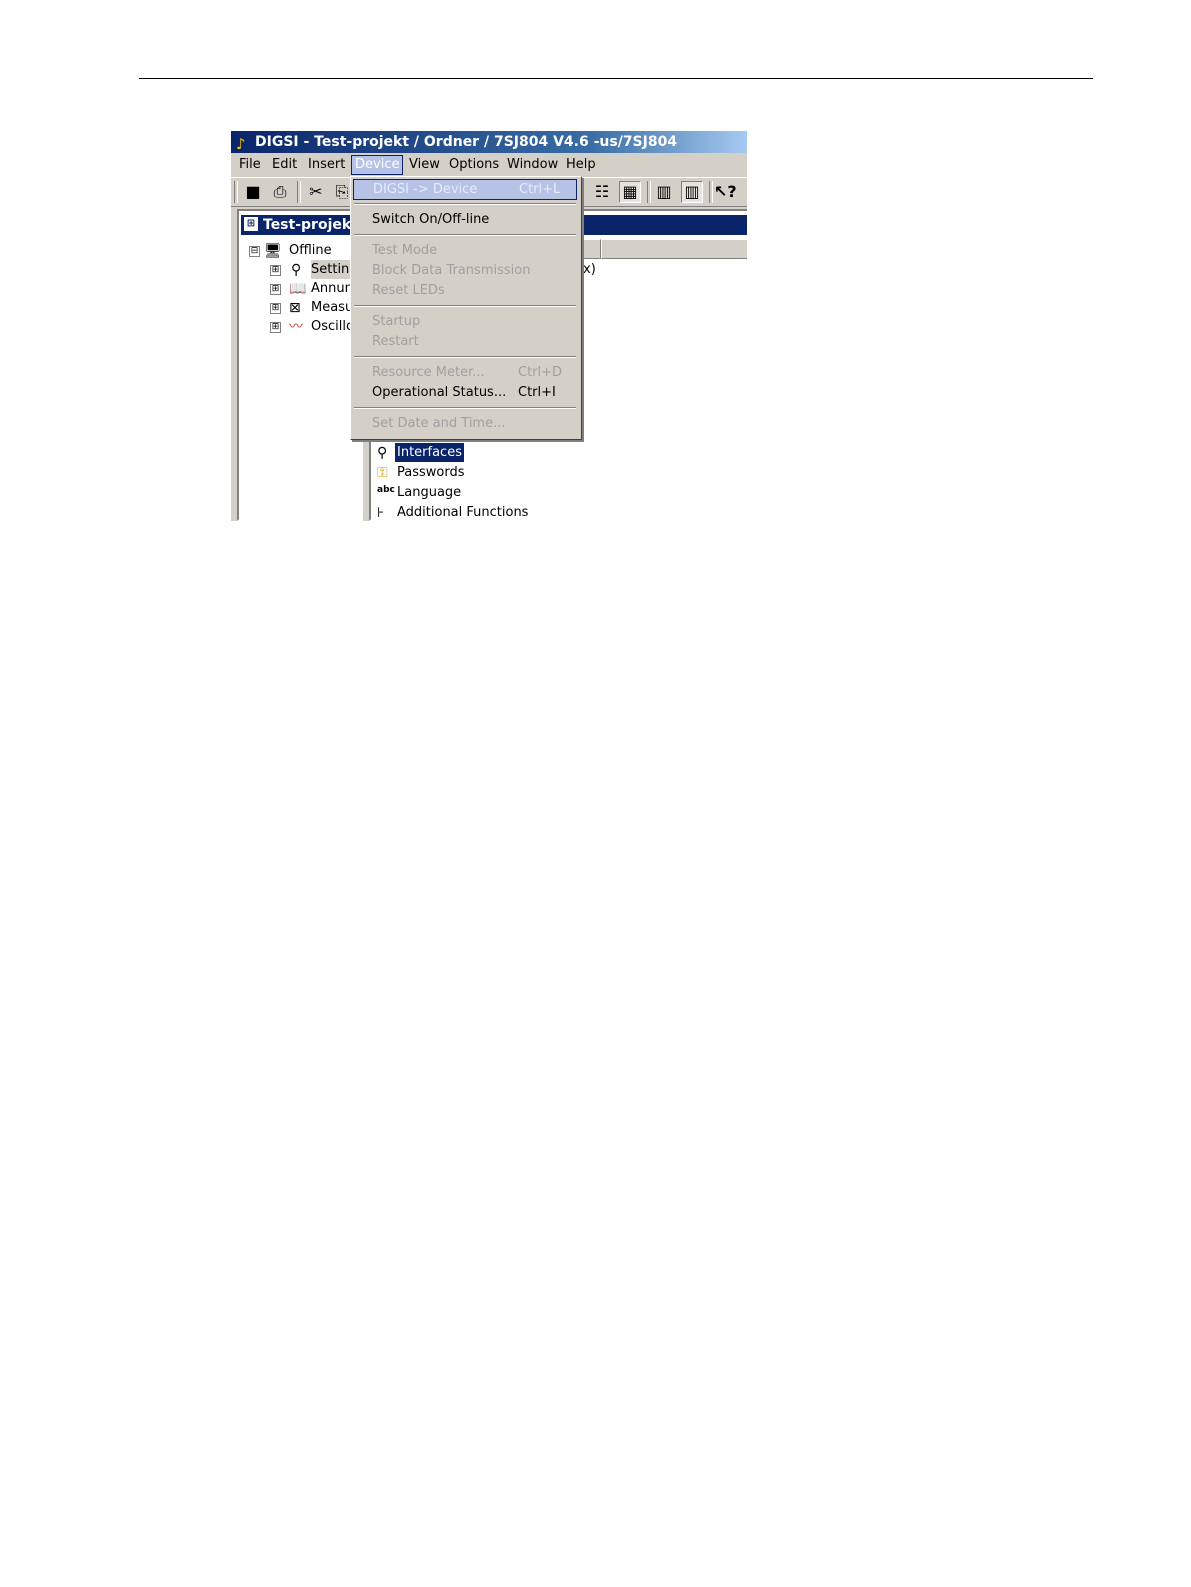 This screenshot has height=1587, width=1191. What do you see at coordinates (465, 290) in the screenshot?
I see `menu-item-reset-leds: Reset LEDs` at bounding box center [465, 290].